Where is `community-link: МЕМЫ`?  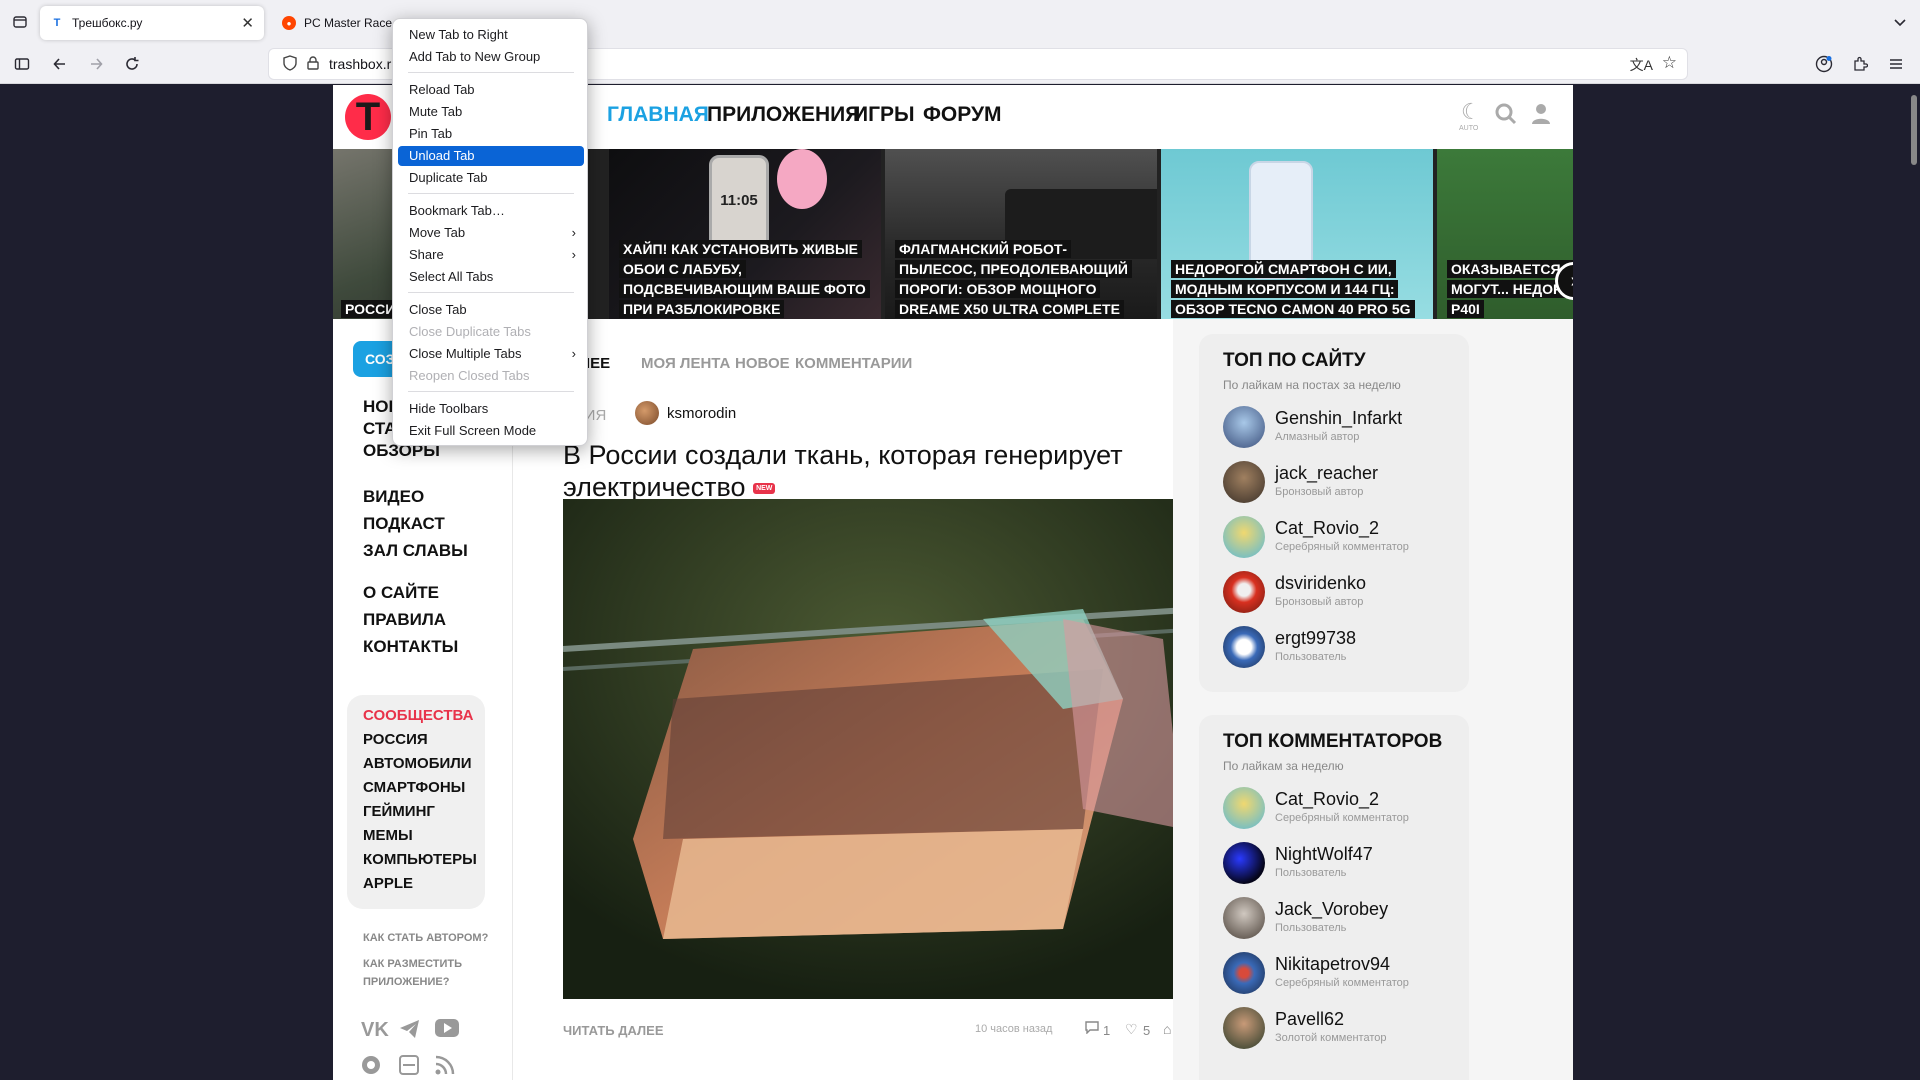
community-link: МЕМЫ is located at coordinates (388, 835).